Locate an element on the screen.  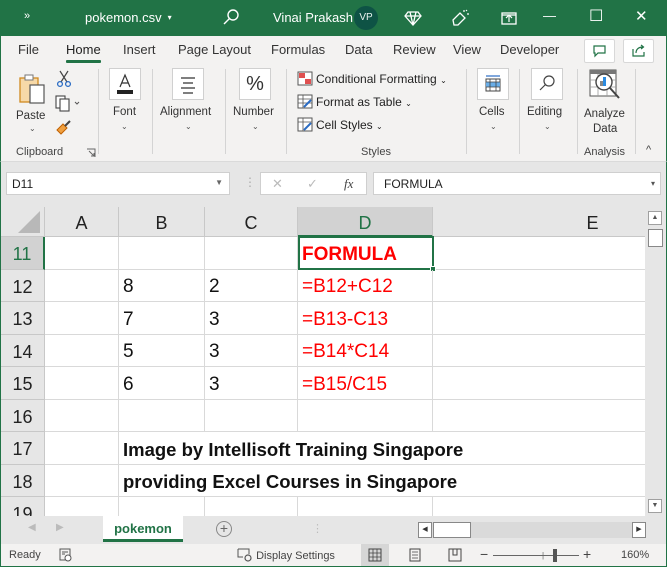
cell-e12 is located at coordinates (539, 286).